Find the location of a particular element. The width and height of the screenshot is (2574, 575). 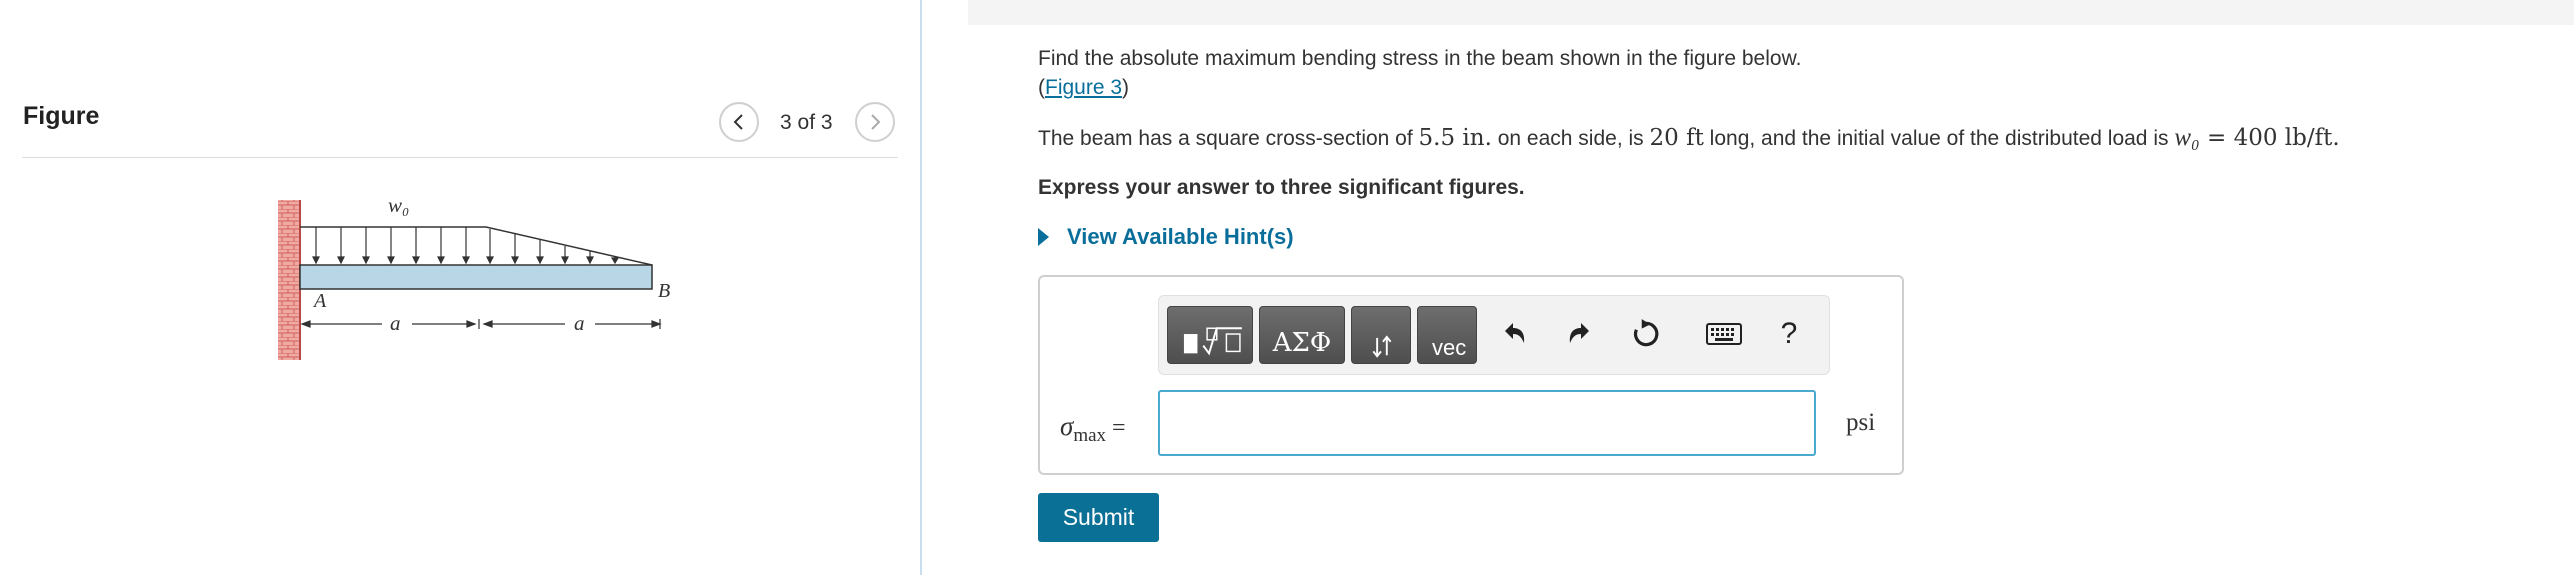

side-value: 5.5 in. is located at coordinates (1455, 138).